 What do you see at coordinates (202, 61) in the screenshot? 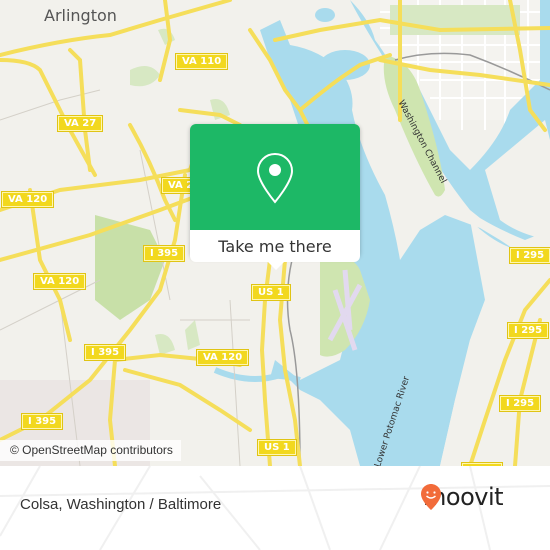
I see `road-shield-va110: VA 110` at bounding box center [202, 61].